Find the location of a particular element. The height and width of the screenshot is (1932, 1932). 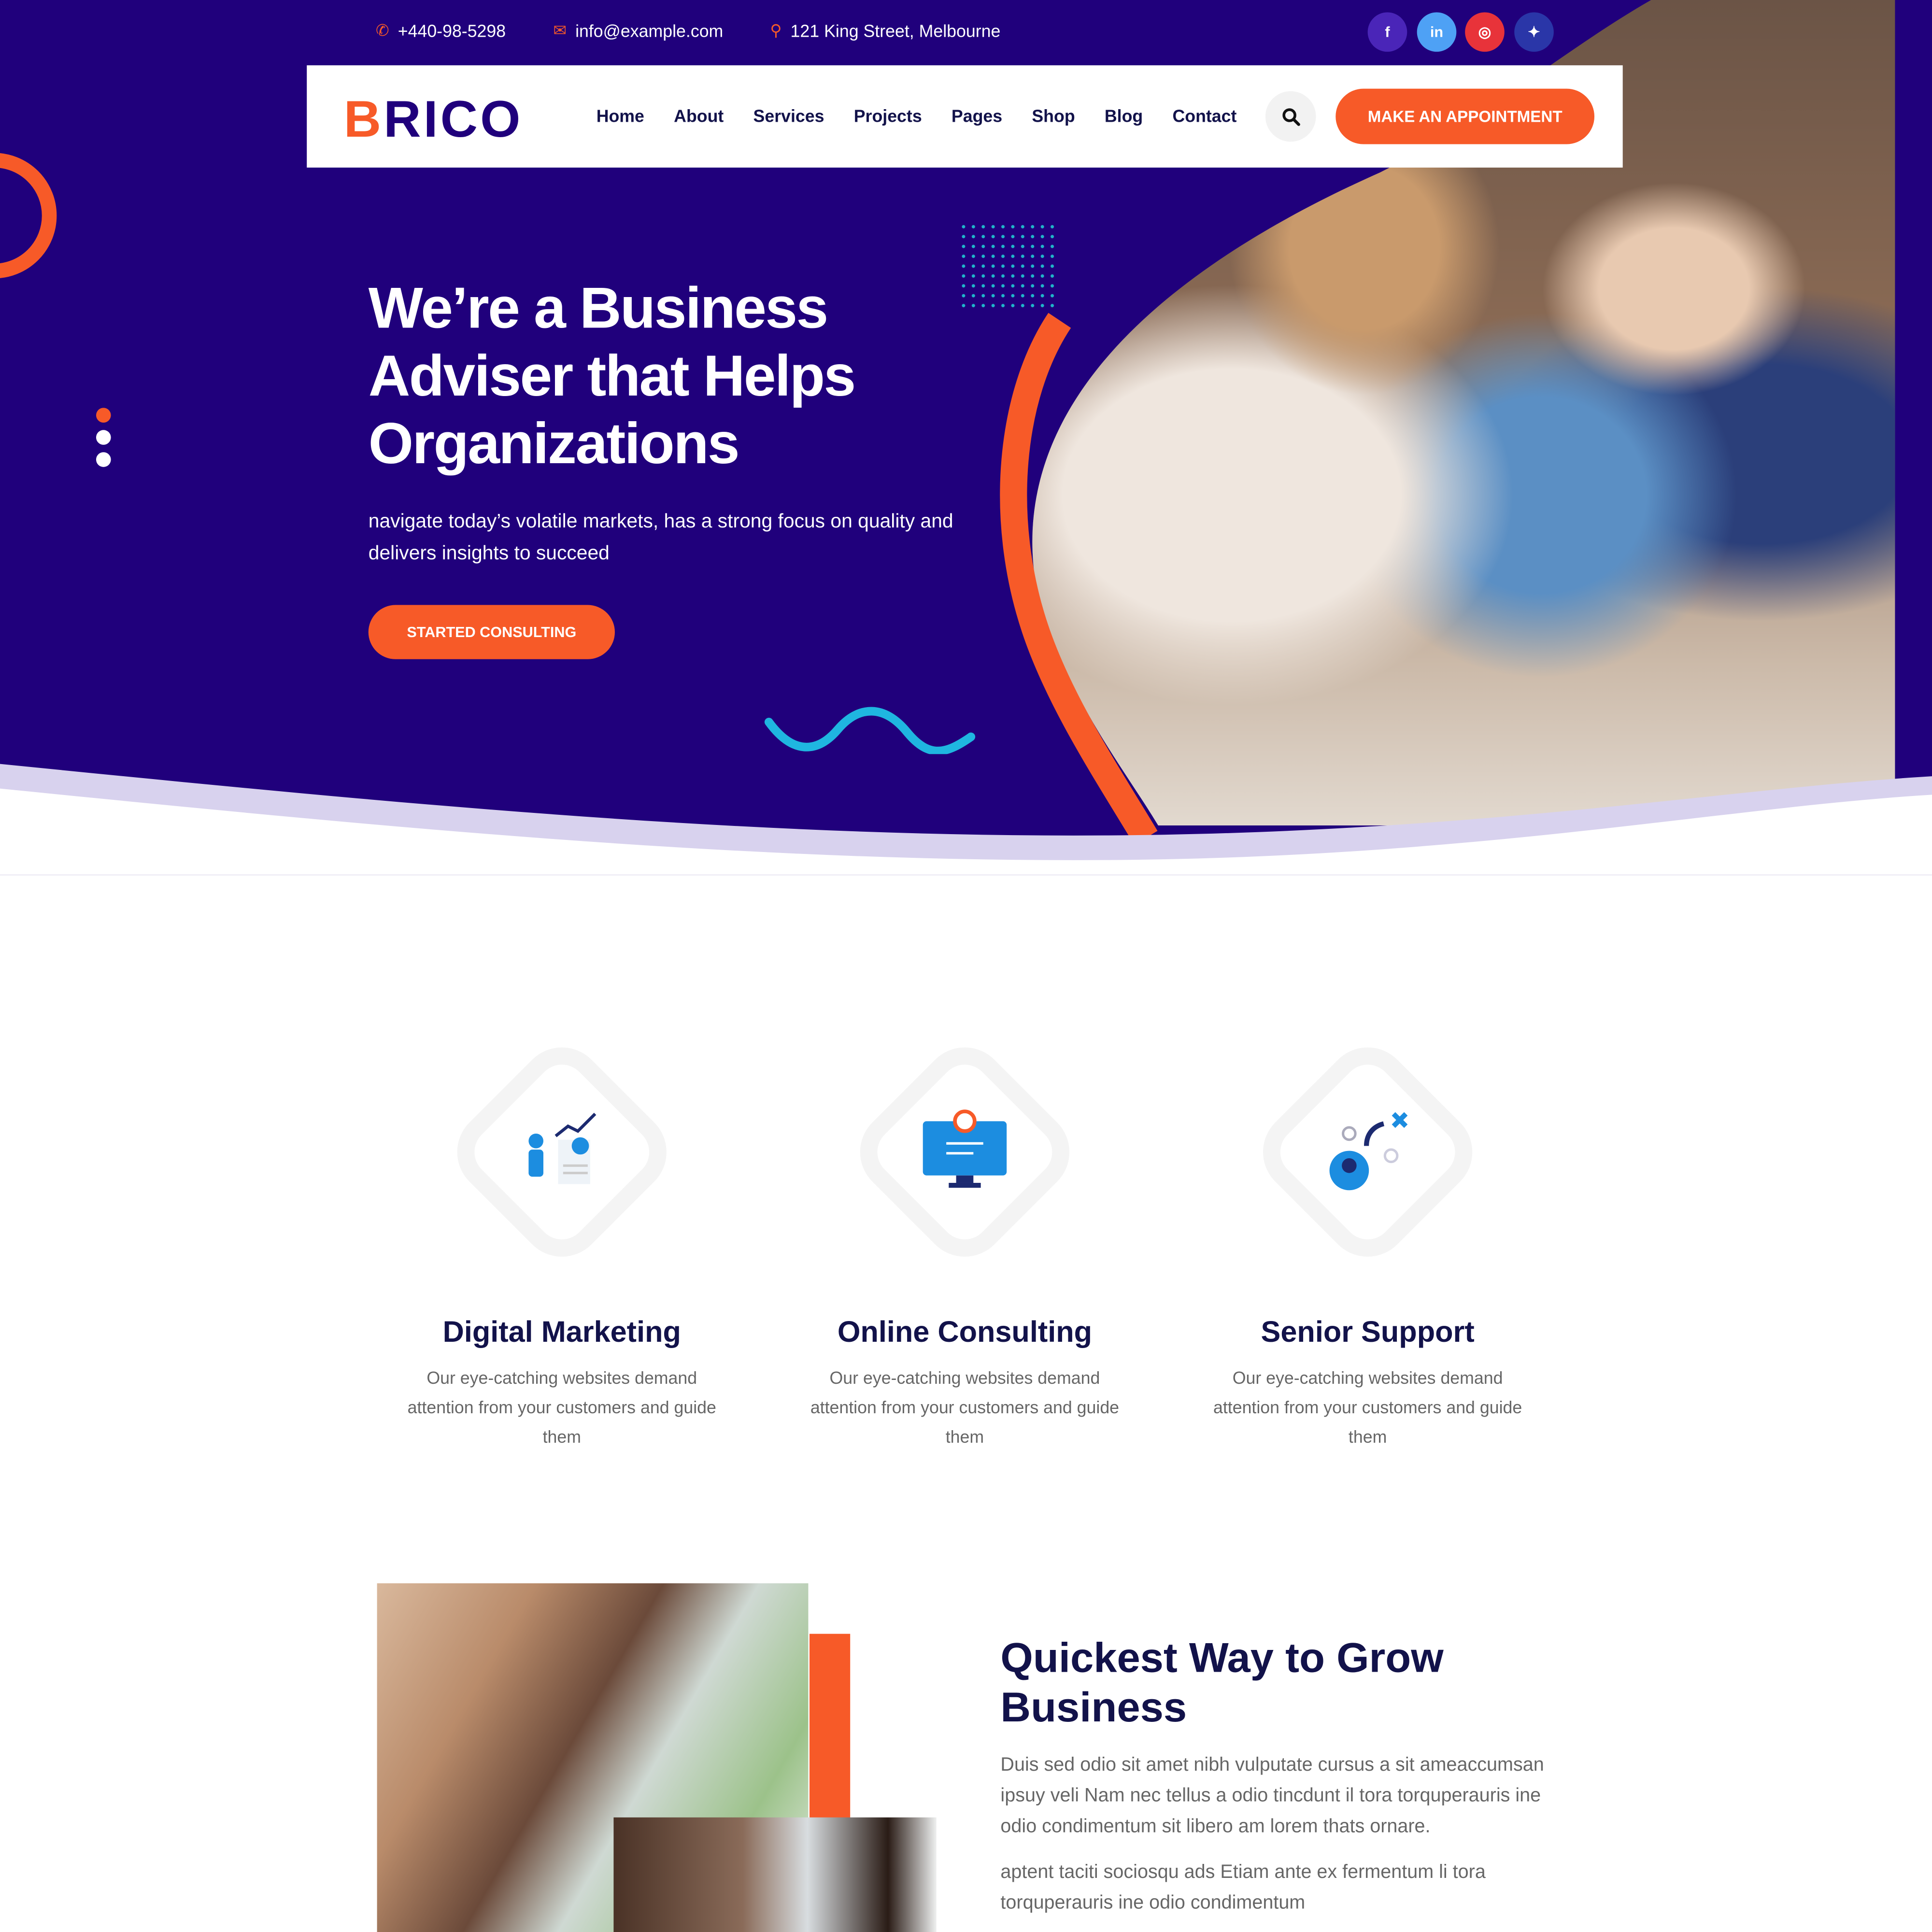

phone-contact: ✆ +440-98-5298 is located at coordinates (441, 31).